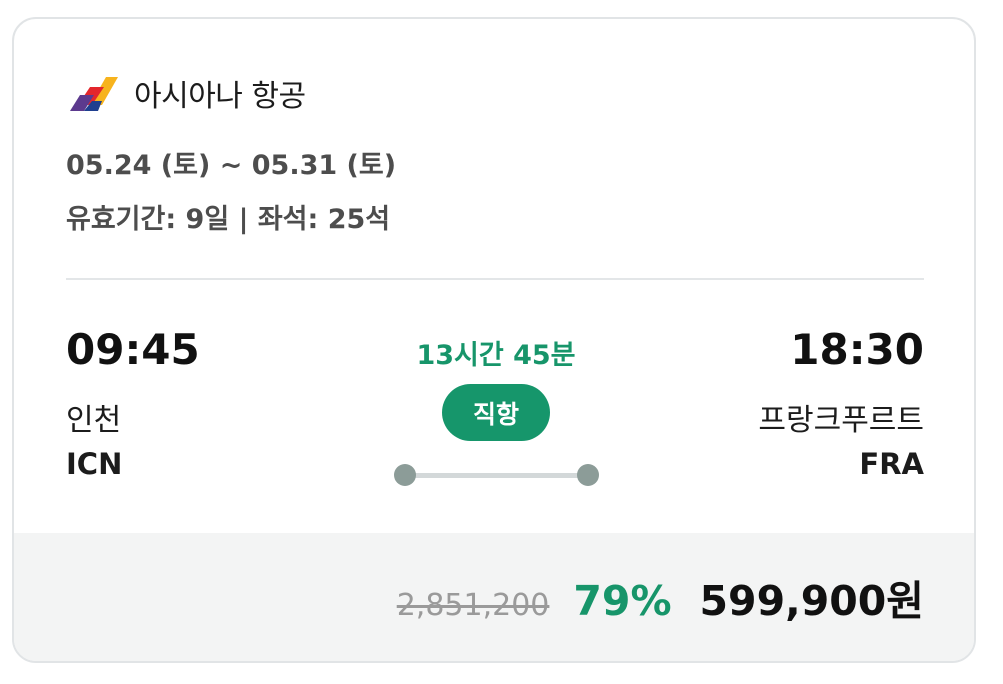 This screenshot has height=684, width=1003. Describe the element at coordinates (220, 96) in the screenshot. I see `airline-name: 아시아나 항공` at that location.